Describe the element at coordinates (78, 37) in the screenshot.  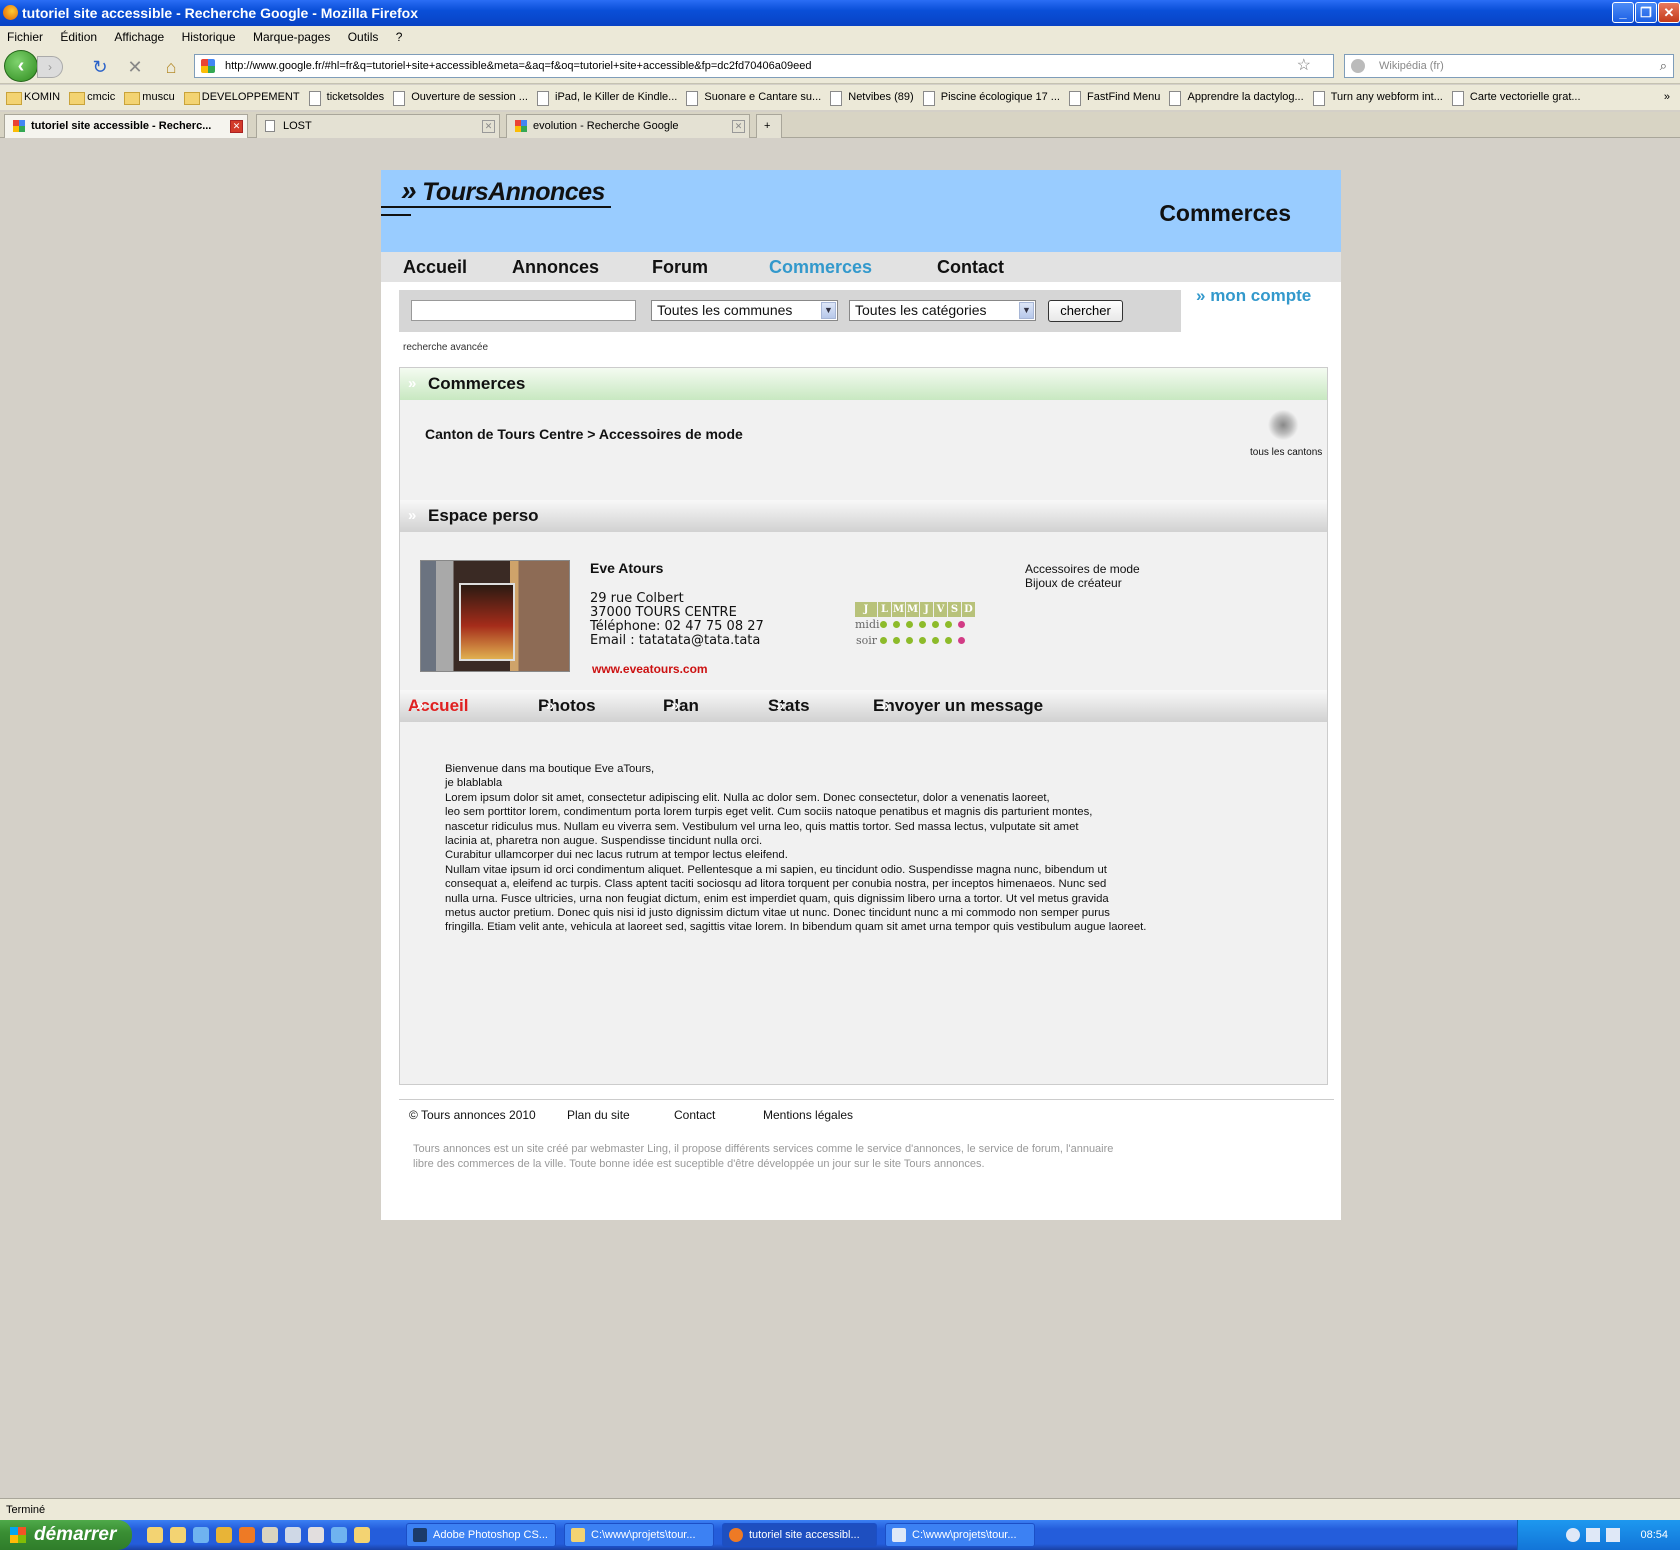
I see `menu-edition: Édition` at that location.